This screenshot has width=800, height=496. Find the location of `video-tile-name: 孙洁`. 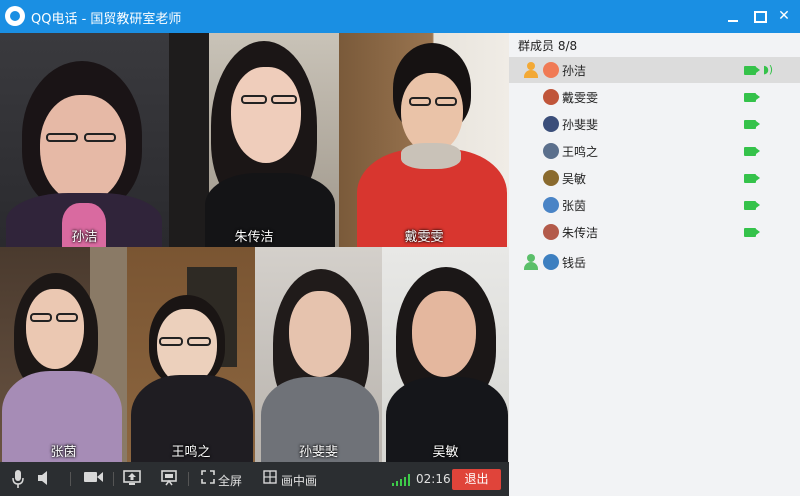

video-tile-name: 孙洁 is located at coordinates (84, 237).